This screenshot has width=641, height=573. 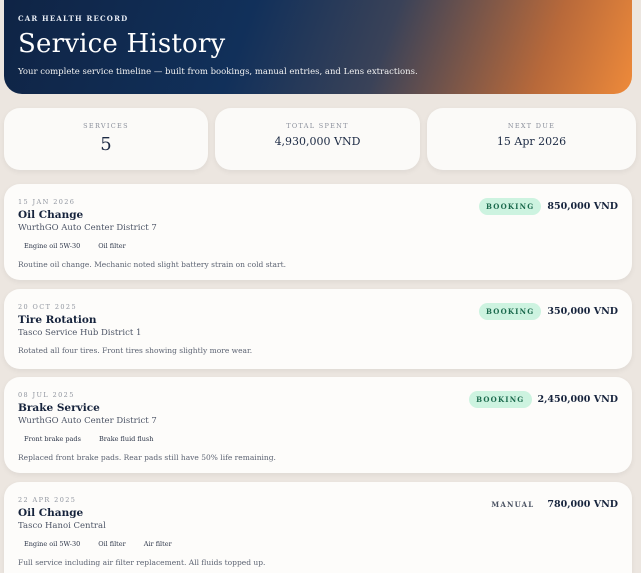 I want to click on stat-next-due: NEXT DUE 15 Apr 2026, so click(x=531, y=139).